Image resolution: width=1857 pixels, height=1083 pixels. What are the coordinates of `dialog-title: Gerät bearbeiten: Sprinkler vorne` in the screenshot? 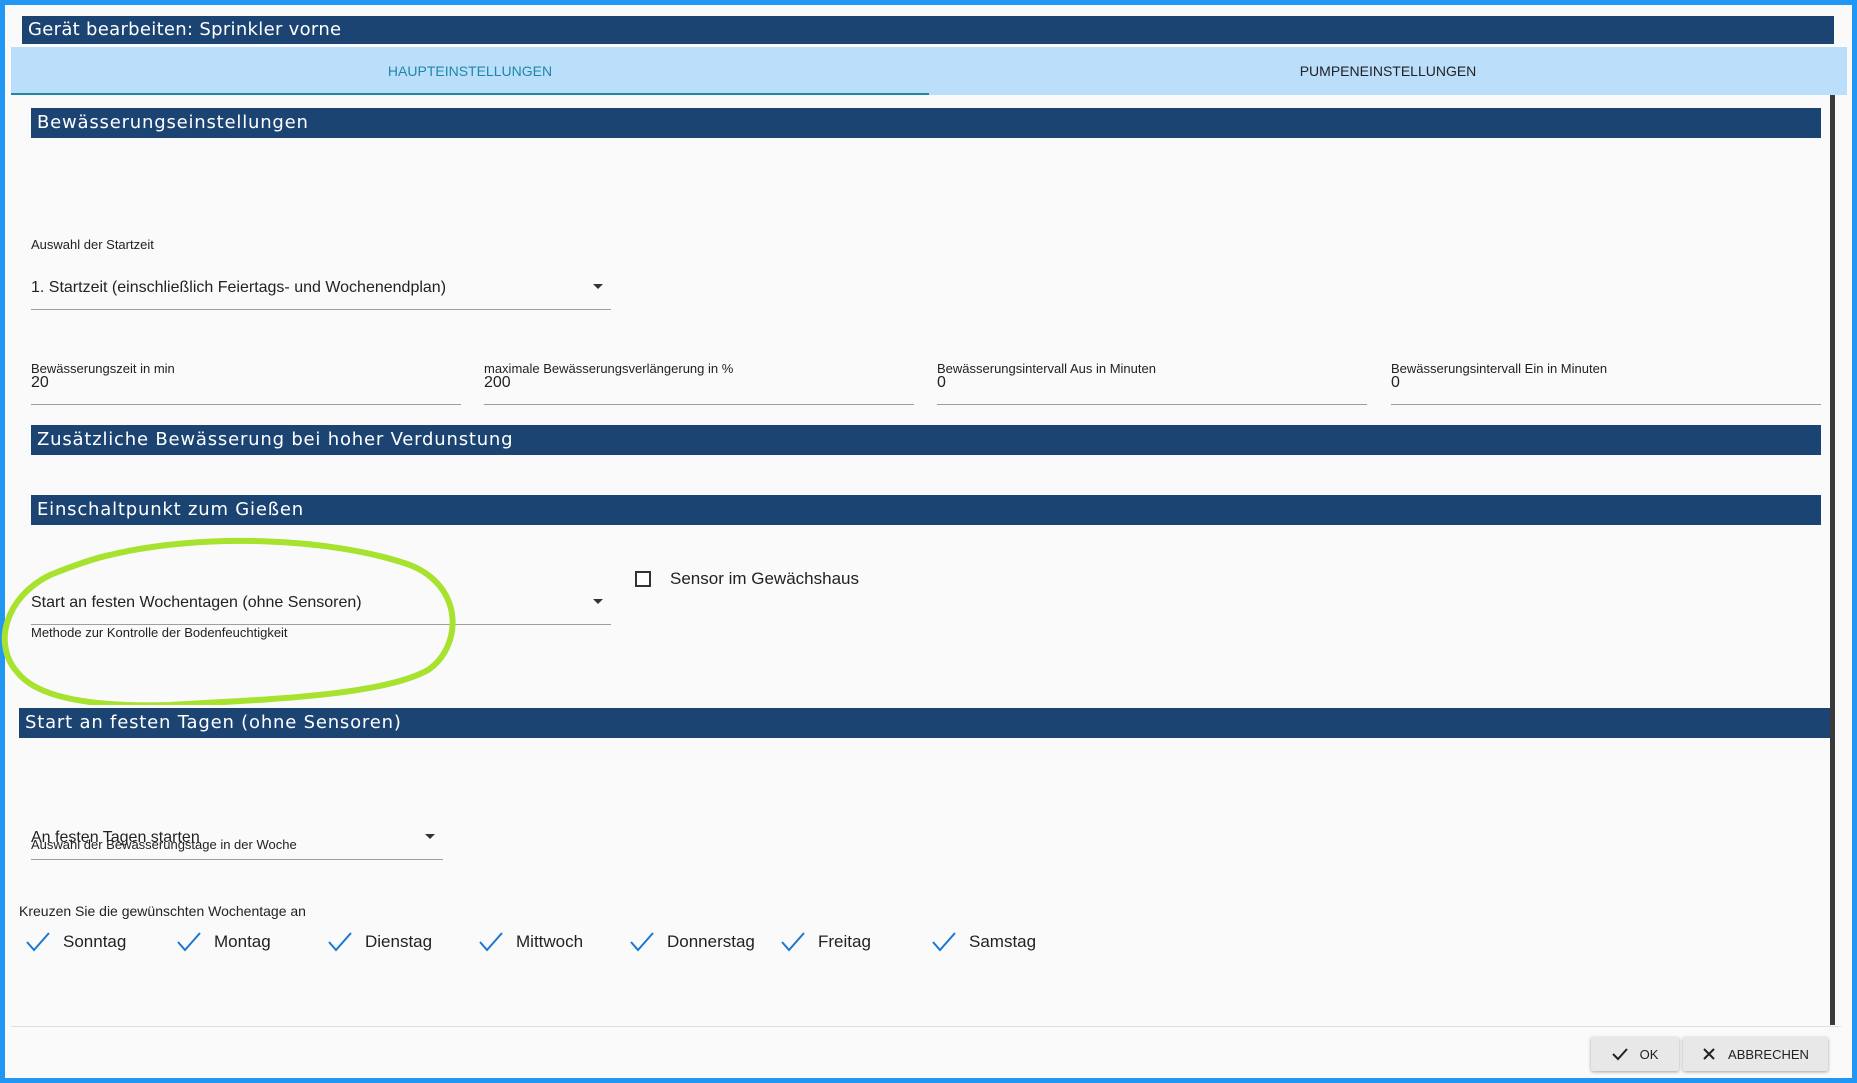 It's located at (928, 30).